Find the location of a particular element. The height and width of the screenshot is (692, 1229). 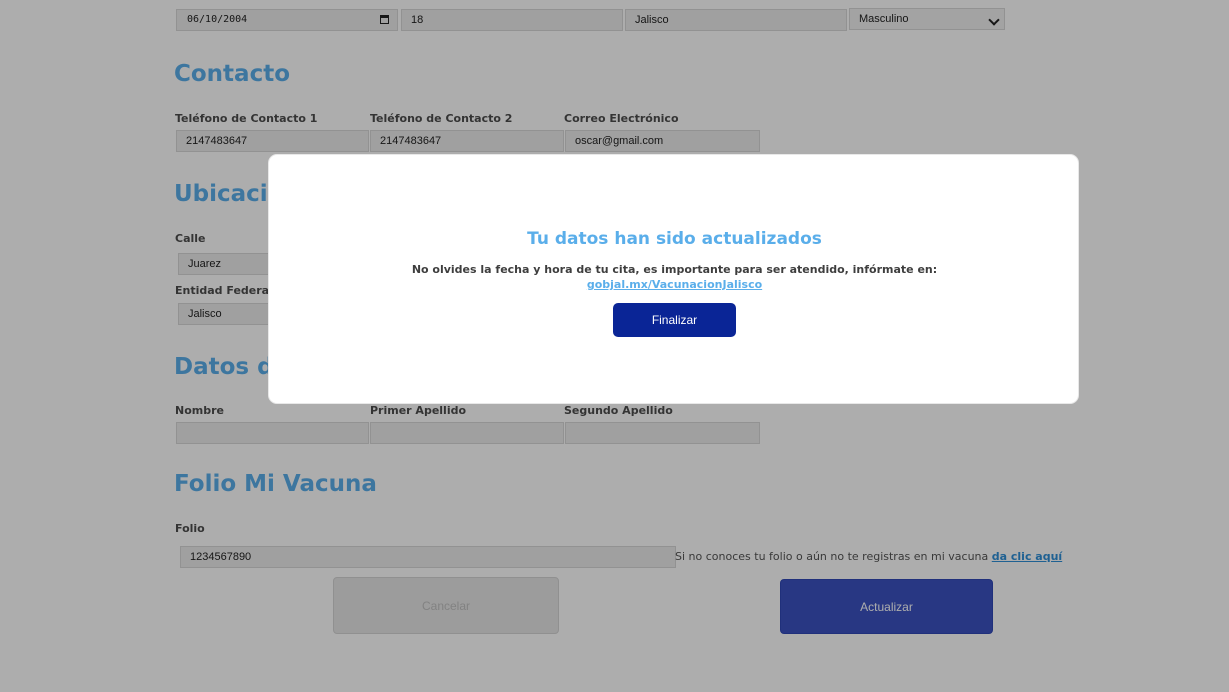

modal-link-row: gobjal.mx/VacunacionJalisco is located at coordinates (674, 284).